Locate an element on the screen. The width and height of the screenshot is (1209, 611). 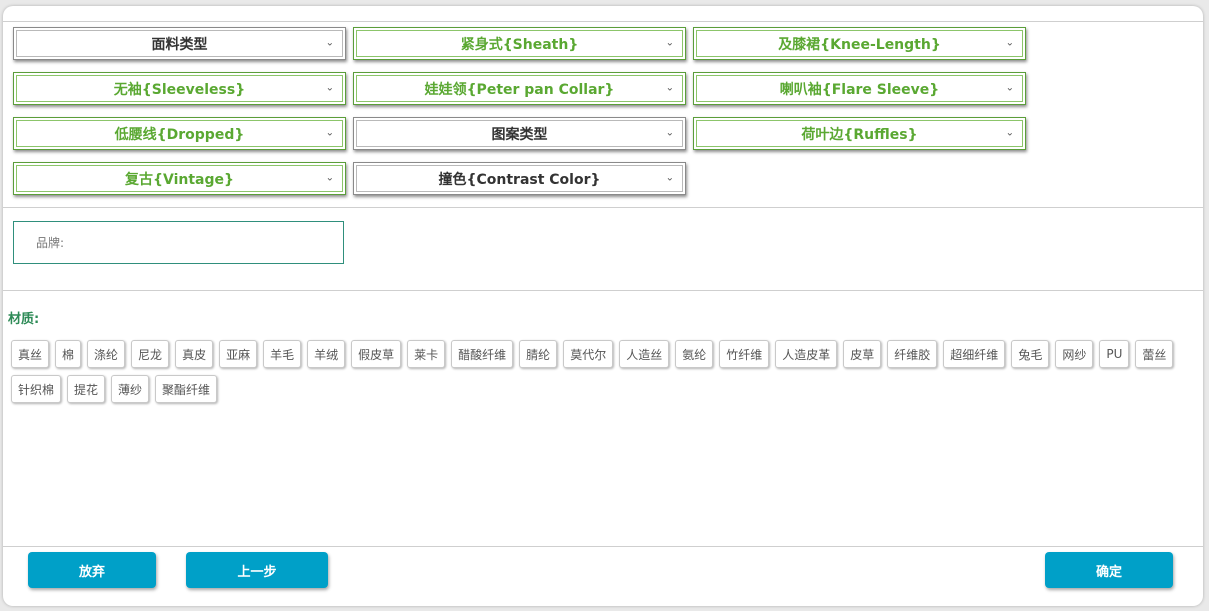
dropdown-inner: 及膝裙{Knee-Length} ⌄ is located at coordinates (859, 43).